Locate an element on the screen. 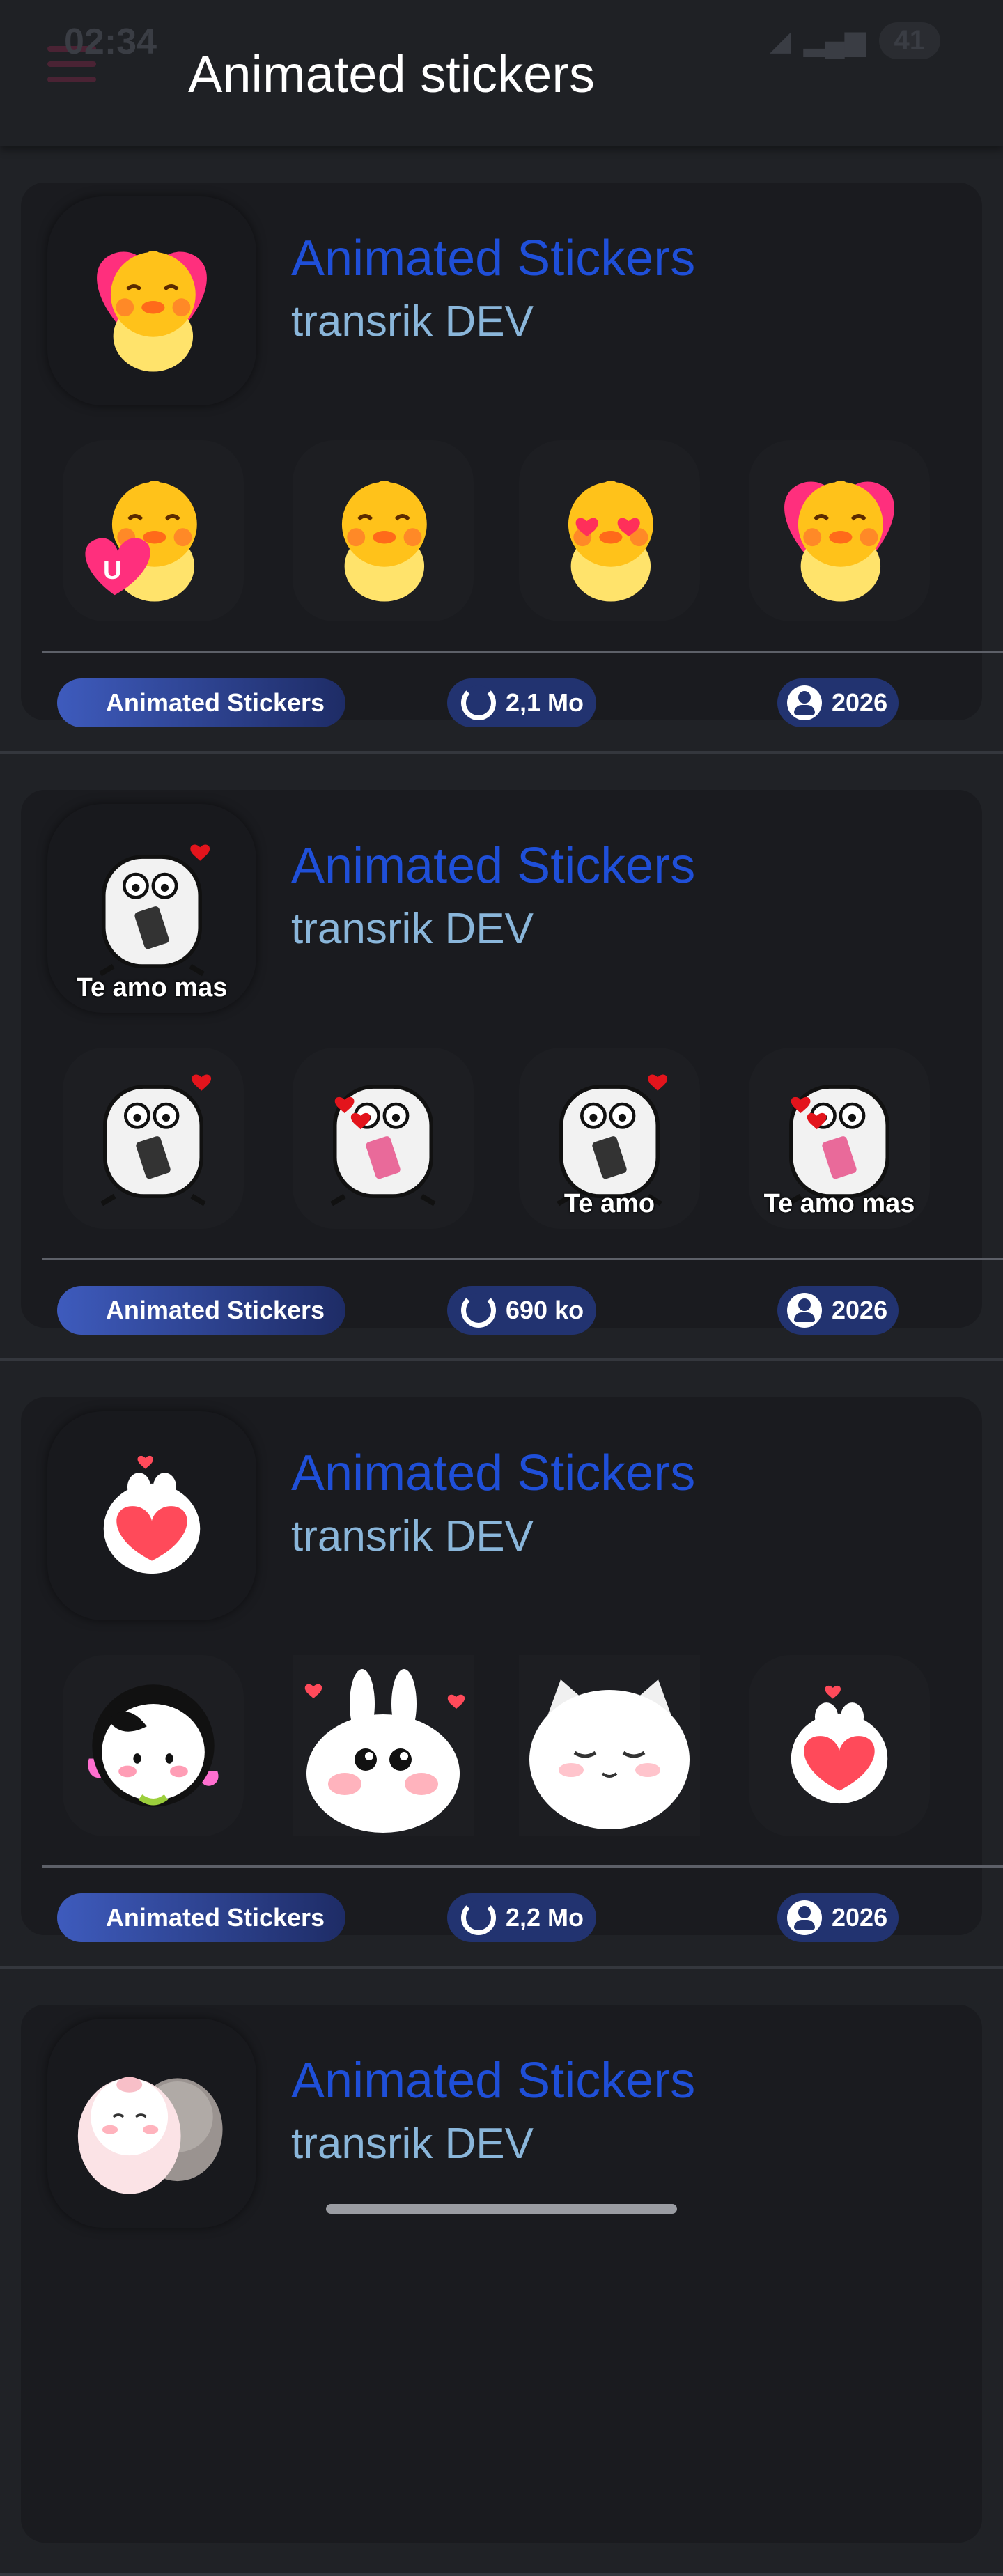  status-time: 02:34 is located at coordinates (111, 42).